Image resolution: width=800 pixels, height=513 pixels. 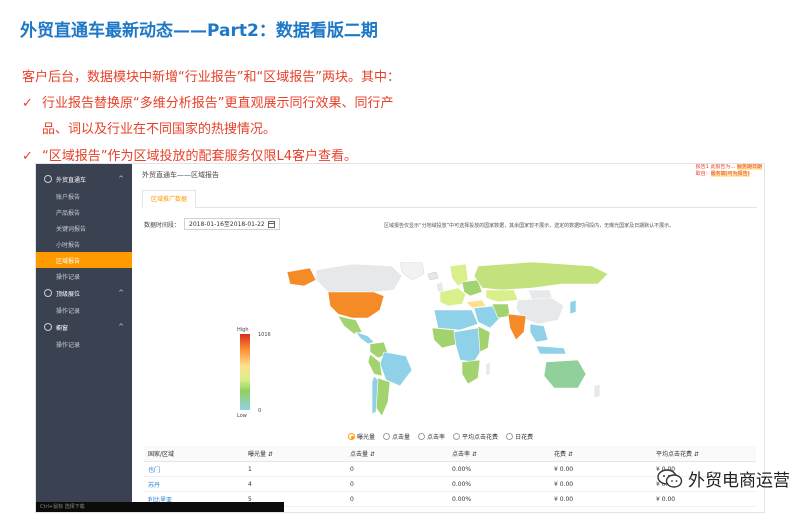 What do you see at coordinates (245, 372) in the screenshot?
I see `heat-legend-bar` at bounding box center [245, 372].